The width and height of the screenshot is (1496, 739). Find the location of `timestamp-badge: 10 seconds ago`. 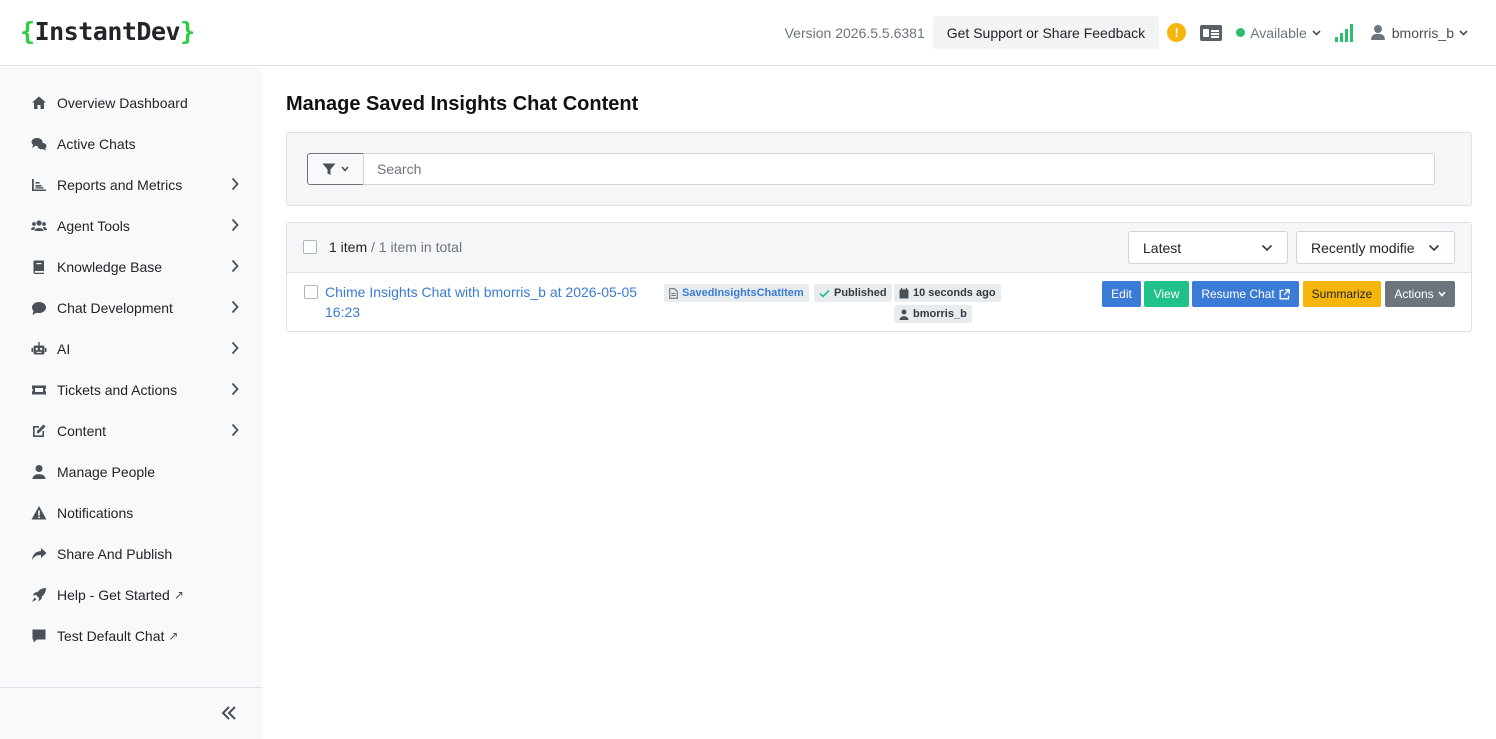

timestamp-badge: 10 seconds ago is located at coordinates (947, 293).